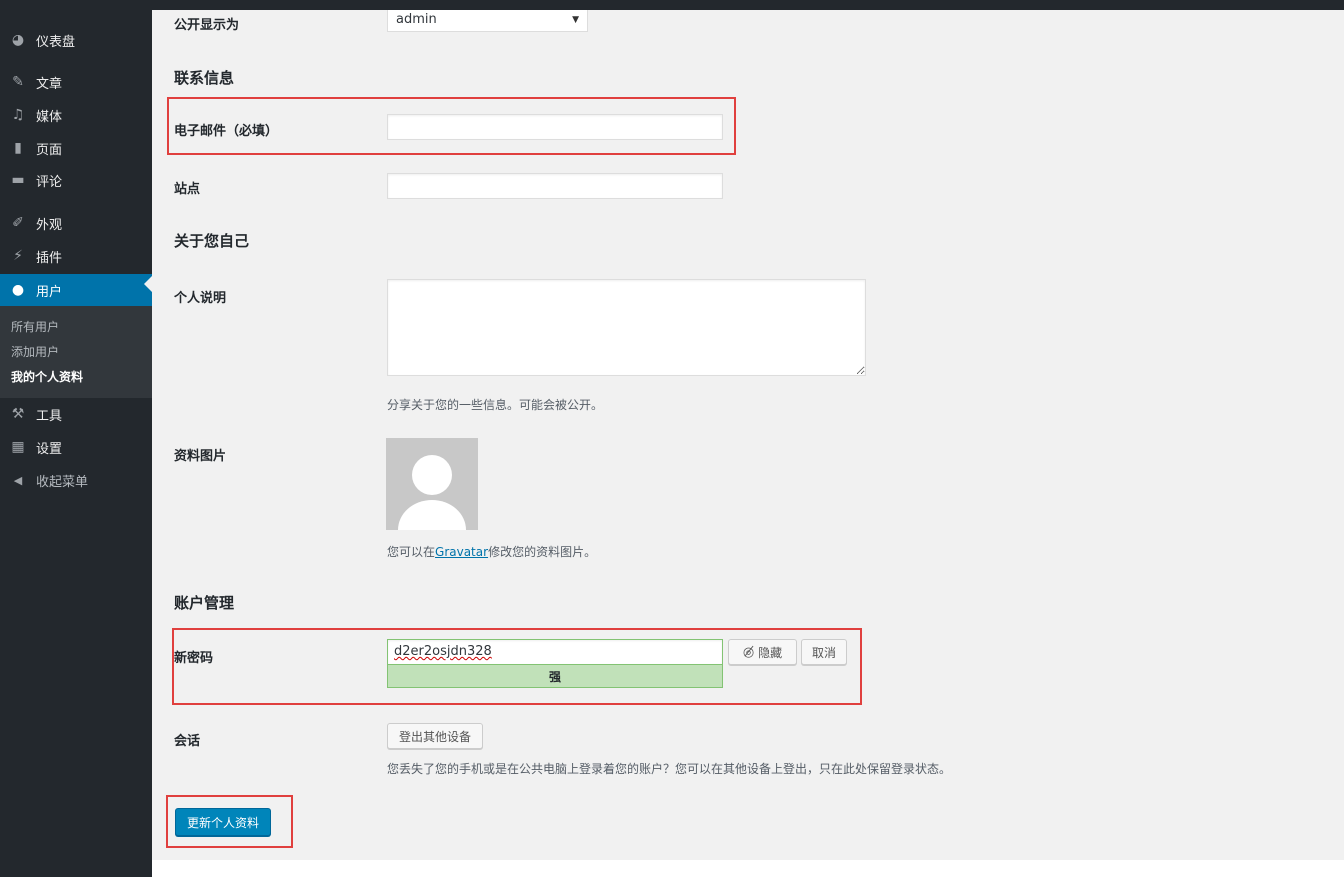  Describe the element at coordinates (204, 78) in the screenshot. I see `contact-info-heading: 联系信息` at that location.